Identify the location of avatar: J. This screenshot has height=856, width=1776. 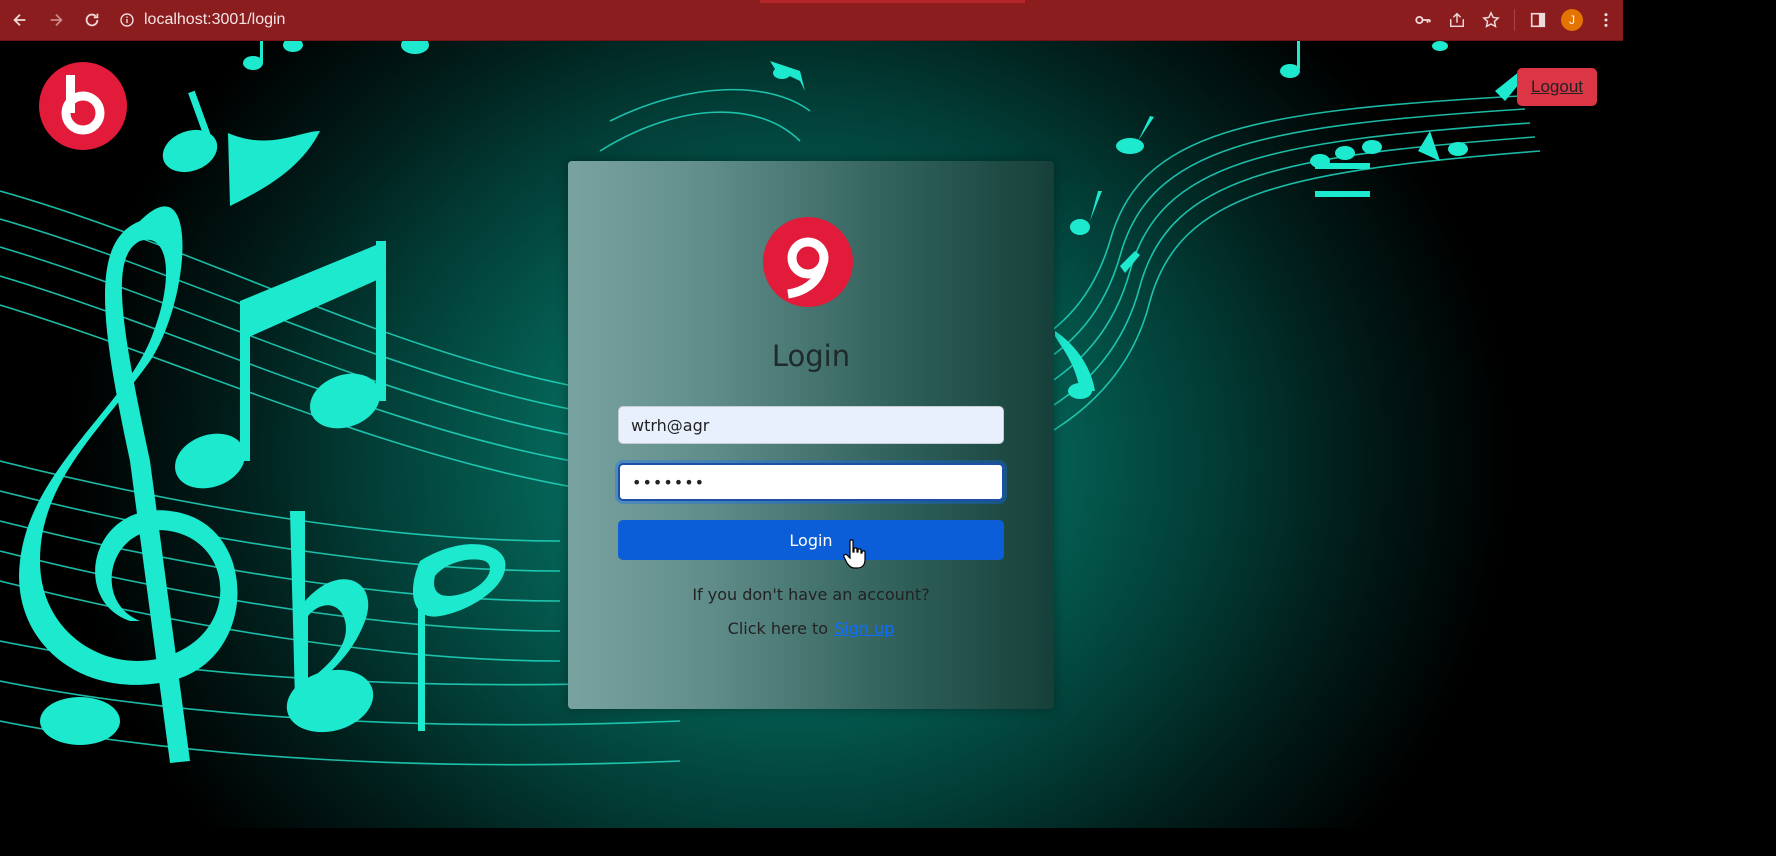
(1572, 20).